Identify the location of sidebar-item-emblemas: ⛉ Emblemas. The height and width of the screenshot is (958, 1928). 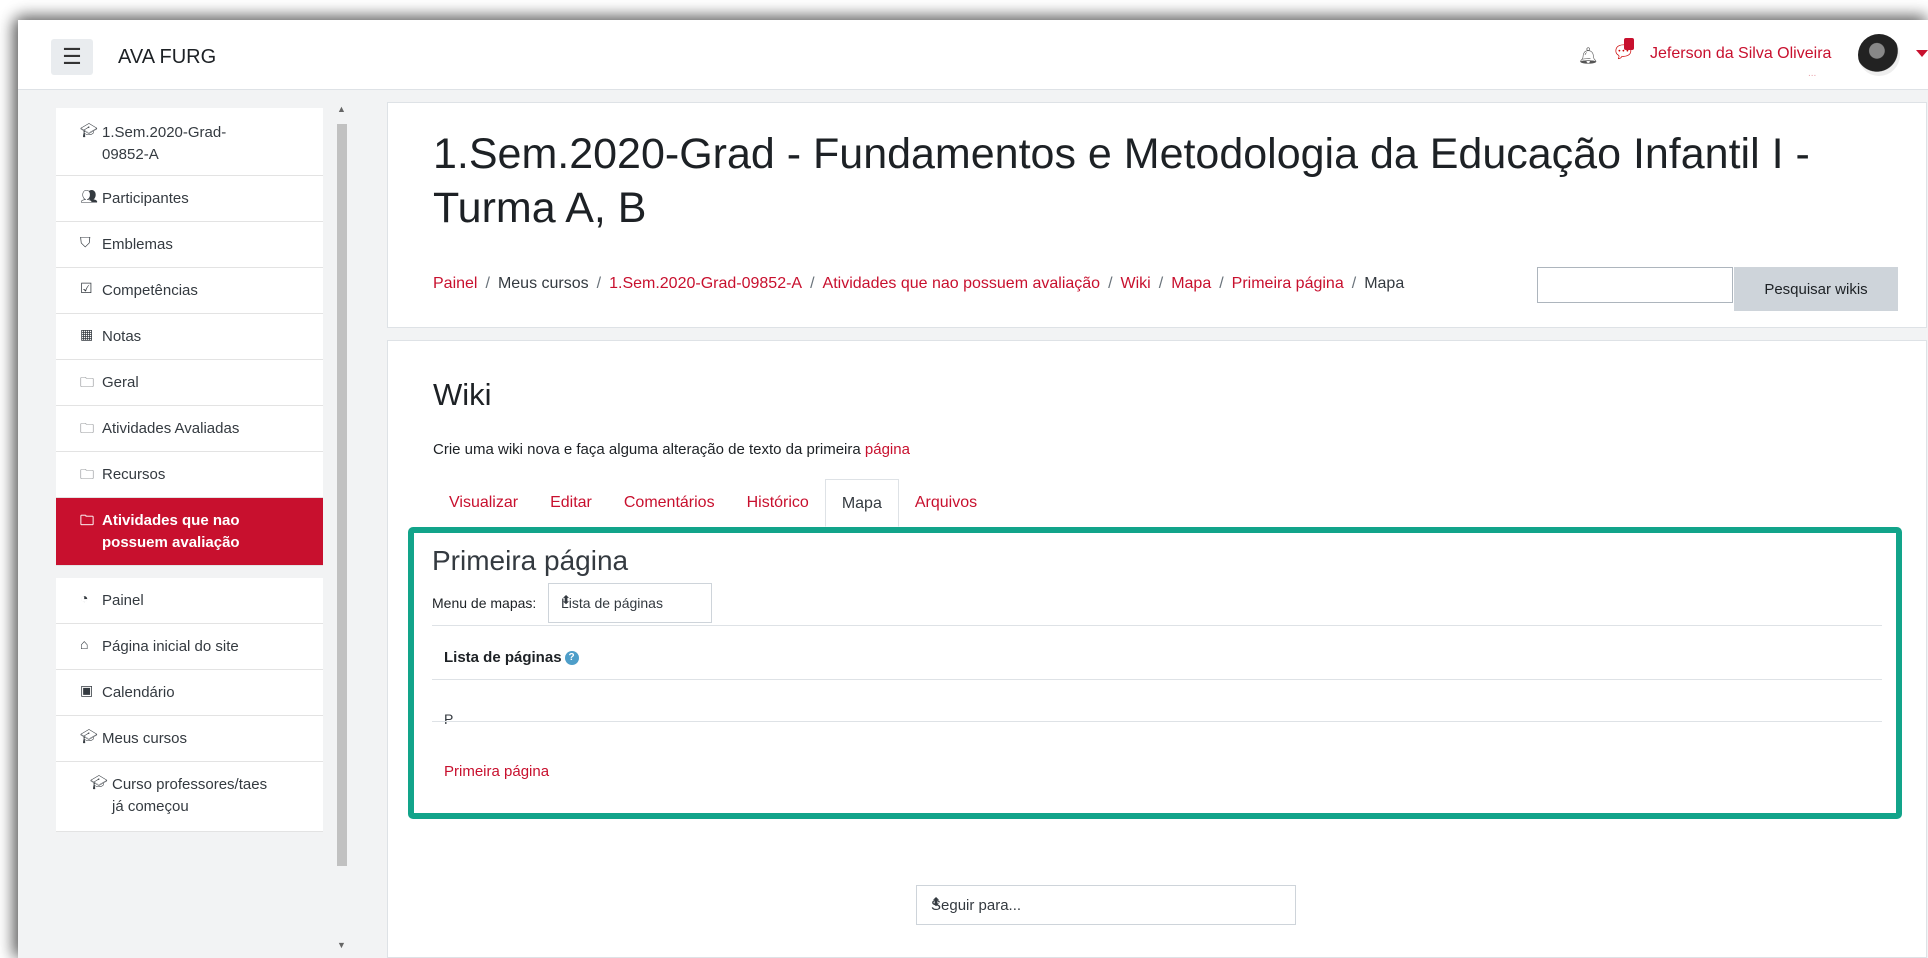
(189, 245).